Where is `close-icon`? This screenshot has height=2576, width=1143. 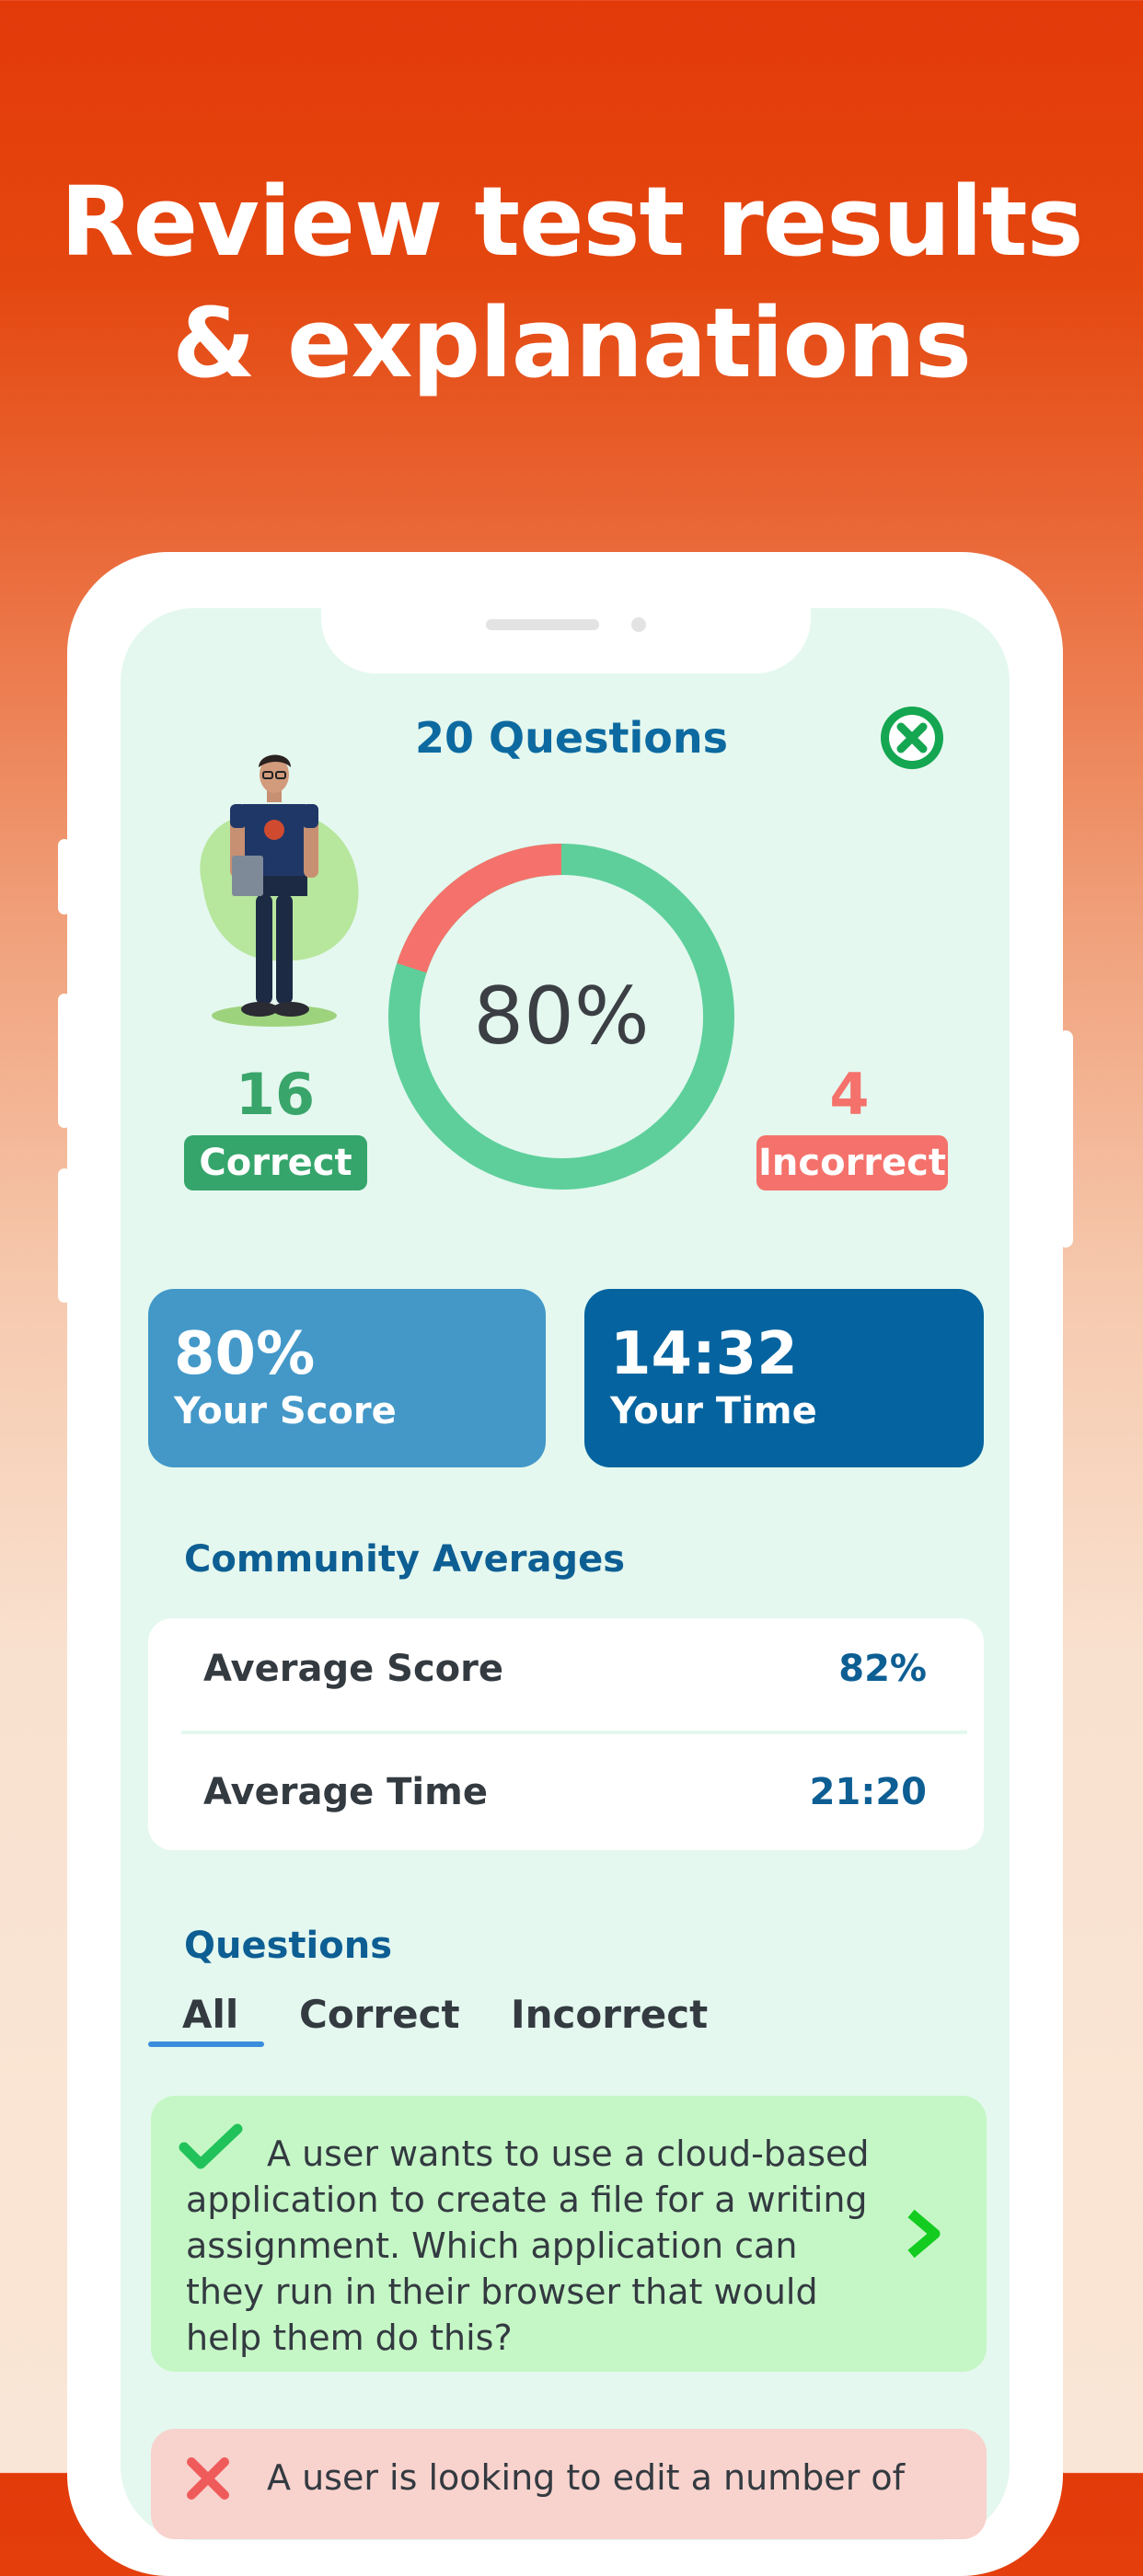
close-icon is located at coordinates (912, 738).